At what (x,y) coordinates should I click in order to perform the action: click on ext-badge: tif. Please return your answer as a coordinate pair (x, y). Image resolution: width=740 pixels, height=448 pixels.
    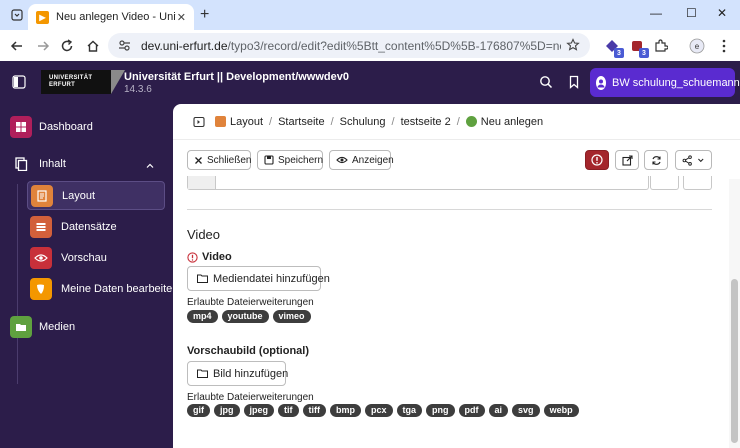
    Looking at the image, I should click on (288, 410).